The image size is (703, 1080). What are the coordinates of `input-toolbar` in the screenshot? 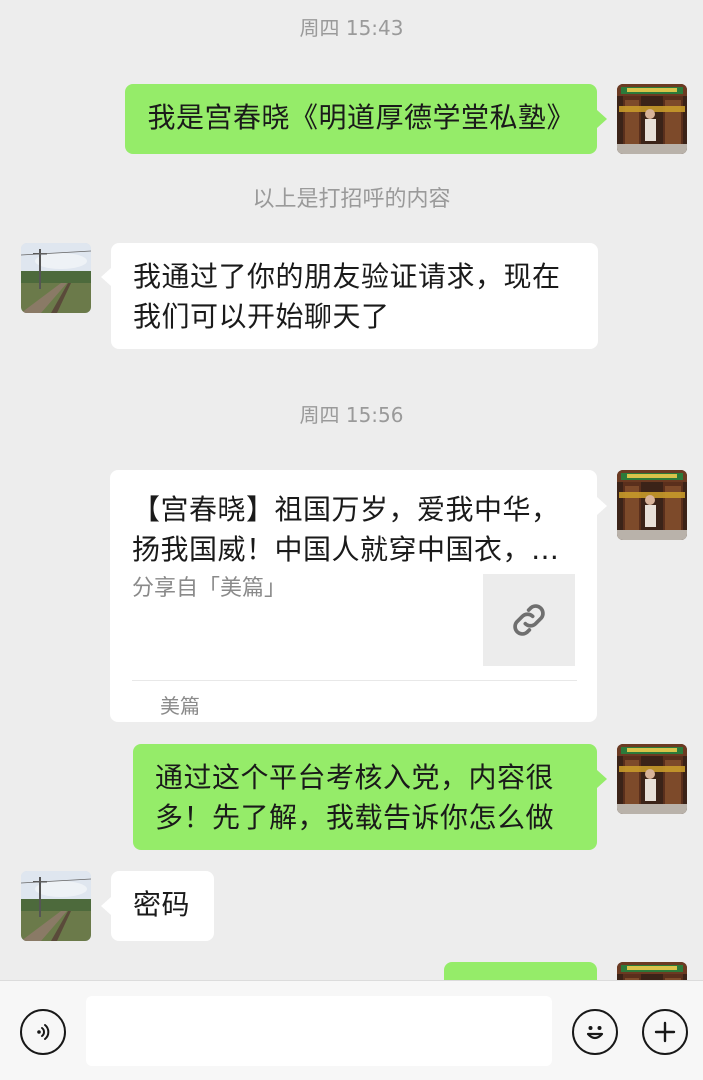 It's located at (351, 1030).